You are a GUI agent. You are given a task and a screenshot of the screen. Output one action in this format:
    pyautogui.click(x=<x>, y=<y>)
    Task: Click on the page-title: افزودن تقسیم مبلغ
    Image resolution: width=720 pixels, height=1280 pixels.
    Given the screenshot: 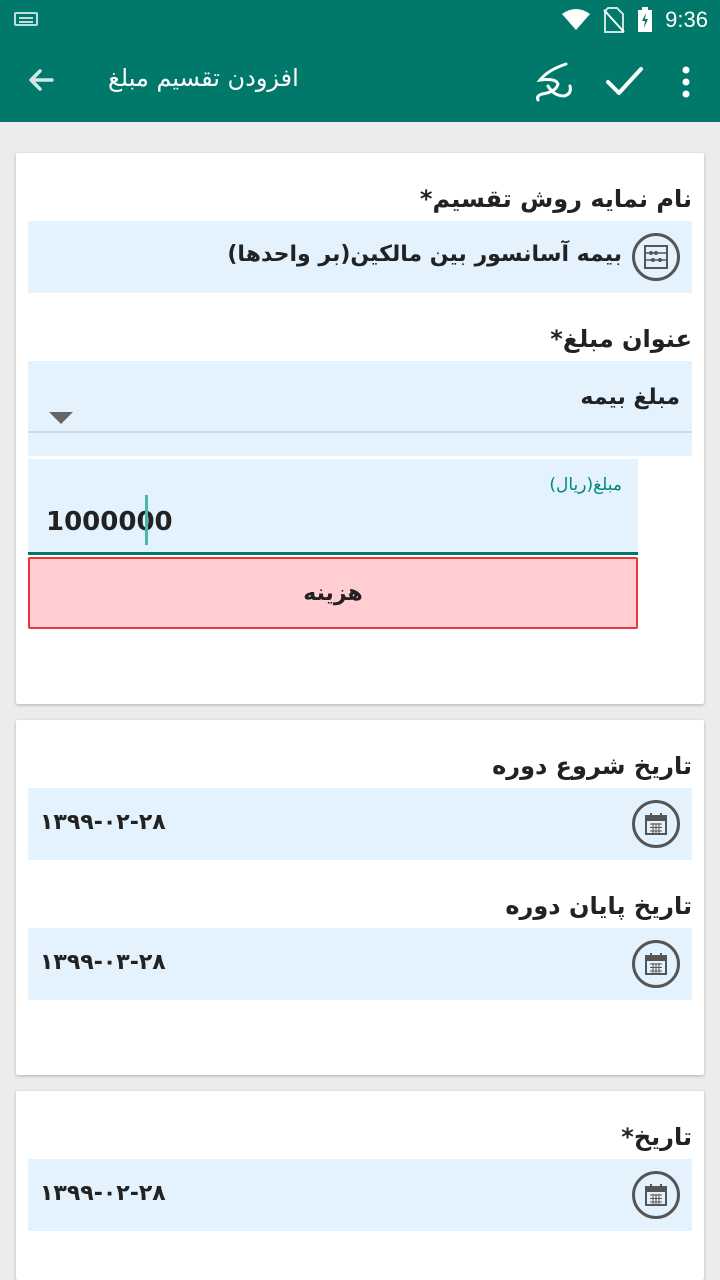 What is the action you would take?
    pyautogui.click(x=203, y=78)
    